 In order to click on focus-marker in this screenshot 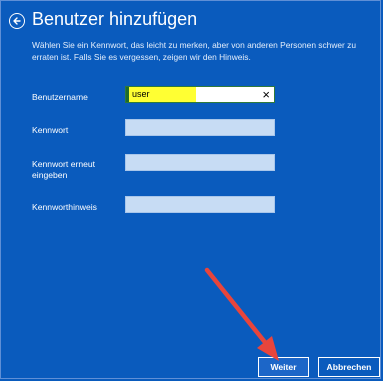, I will do `click(127, 94)`.